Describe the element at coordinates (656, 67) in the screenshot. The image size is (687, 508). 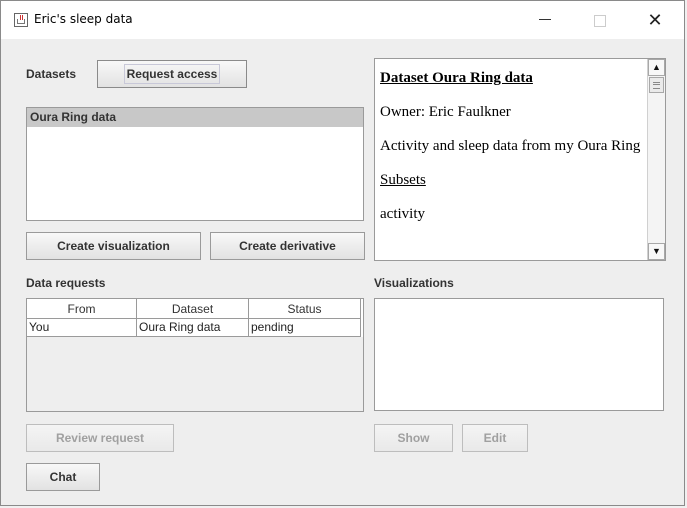
I see `scroll-up-icon: ▲` at that location.